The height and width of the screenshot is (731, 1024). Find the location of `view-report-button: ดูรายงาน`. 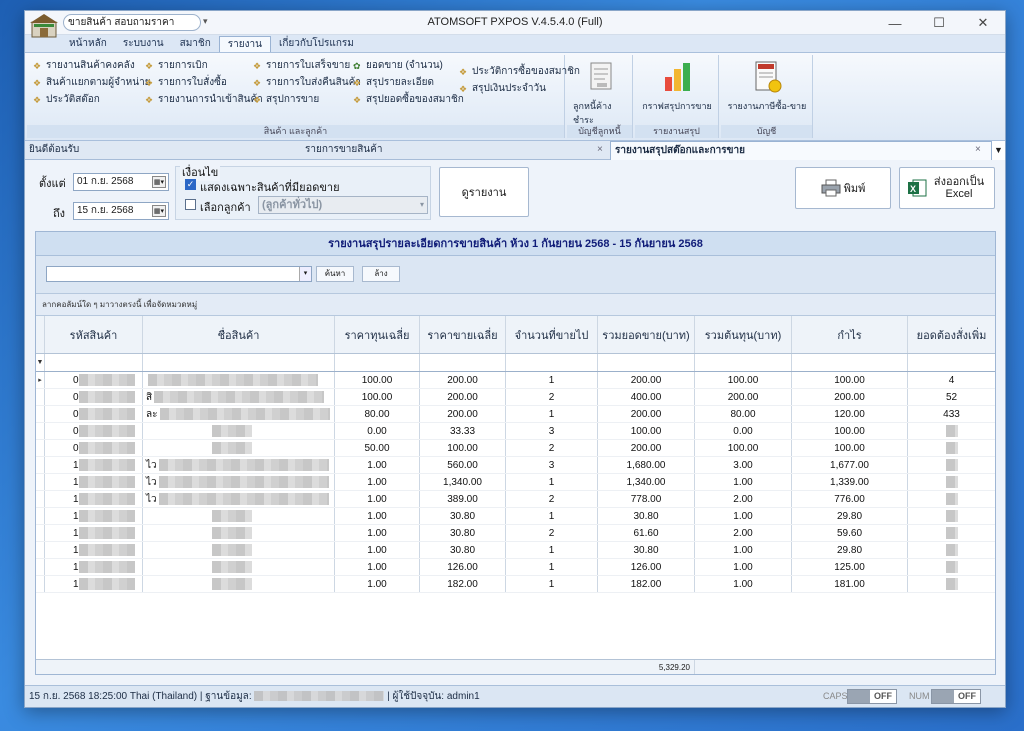

view-report-button: ดูรายงาน is located at coordinates (484, 192).